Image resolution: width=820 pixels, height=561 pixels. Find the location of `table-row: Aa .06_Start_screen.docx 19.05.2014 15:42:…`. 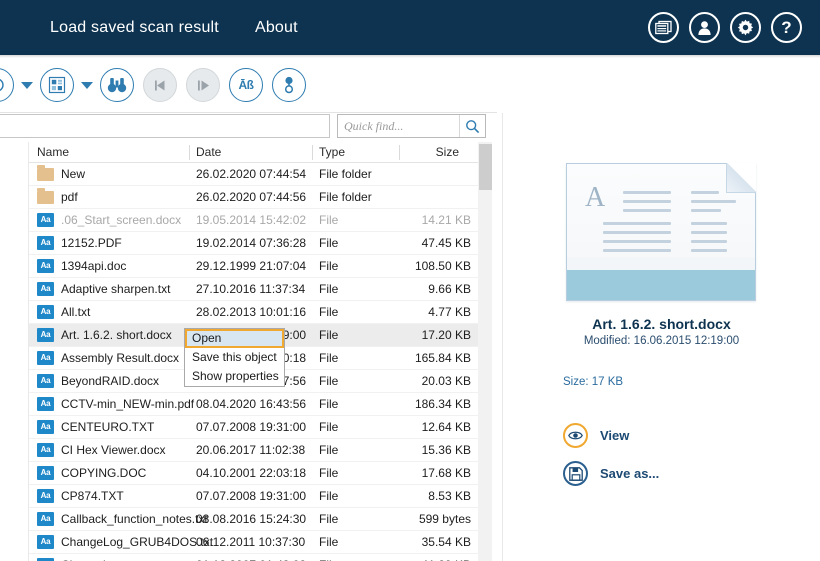

table-row: Aa .06_Start_screen.docx 19.05.2014 15:42:… is located at coordinates (253, 220).